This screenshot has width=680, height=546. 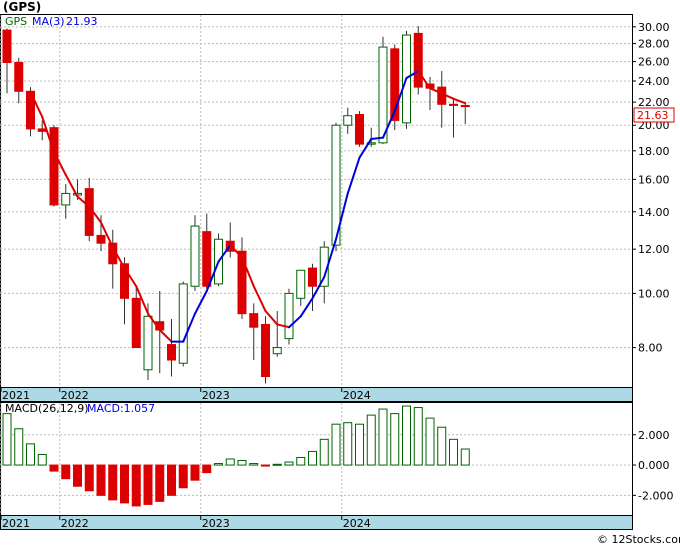 I want to click on price-x-axis-band, so click(x=316, y=394).